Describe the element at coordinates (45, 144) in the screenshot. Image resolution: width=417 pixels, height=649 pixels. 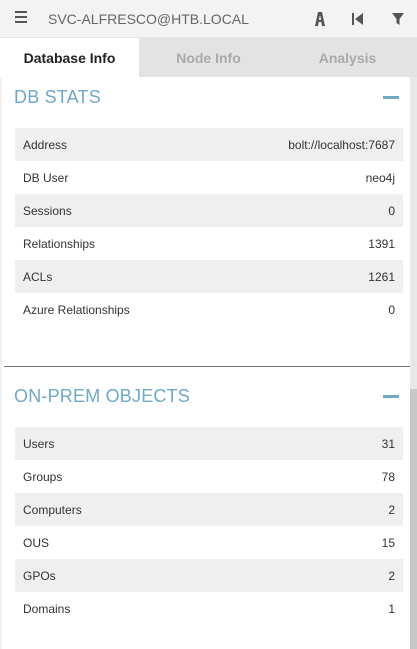
I see `row-label: Address` at that location.